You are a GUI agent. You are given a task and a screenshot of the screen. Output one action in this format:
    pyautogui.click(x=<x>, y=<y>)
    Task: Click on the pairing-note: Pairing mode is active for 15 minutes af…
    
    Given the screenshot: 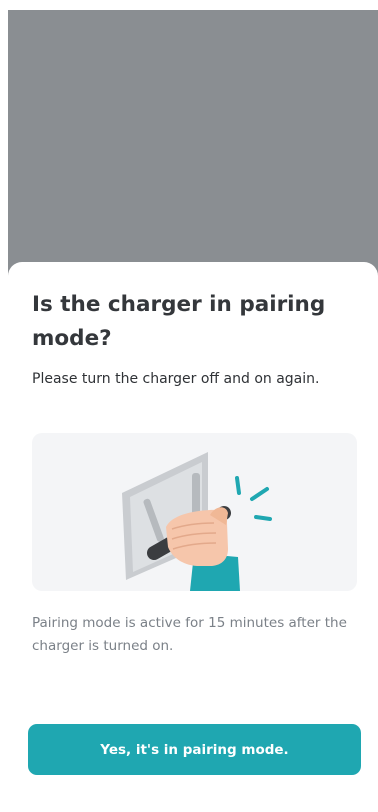 What is the action you would take?
    pyautogui.click(x=189, y=634)
    